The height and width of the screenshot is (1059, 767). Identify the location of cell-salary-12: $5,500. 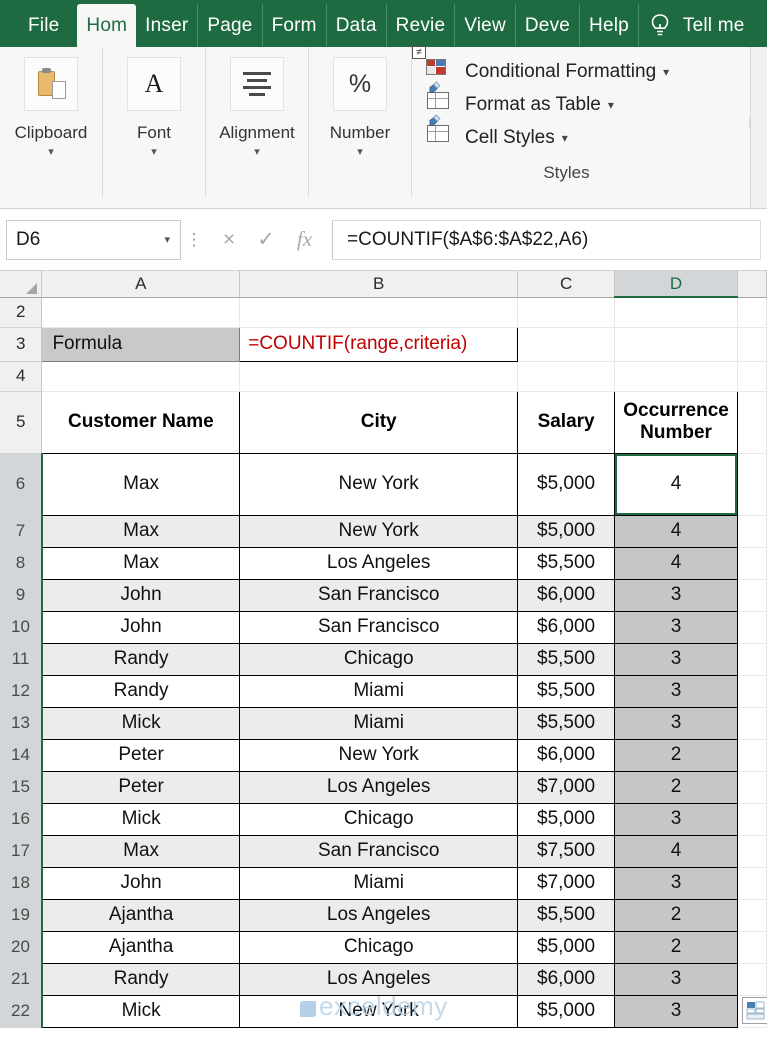
(566, 691).